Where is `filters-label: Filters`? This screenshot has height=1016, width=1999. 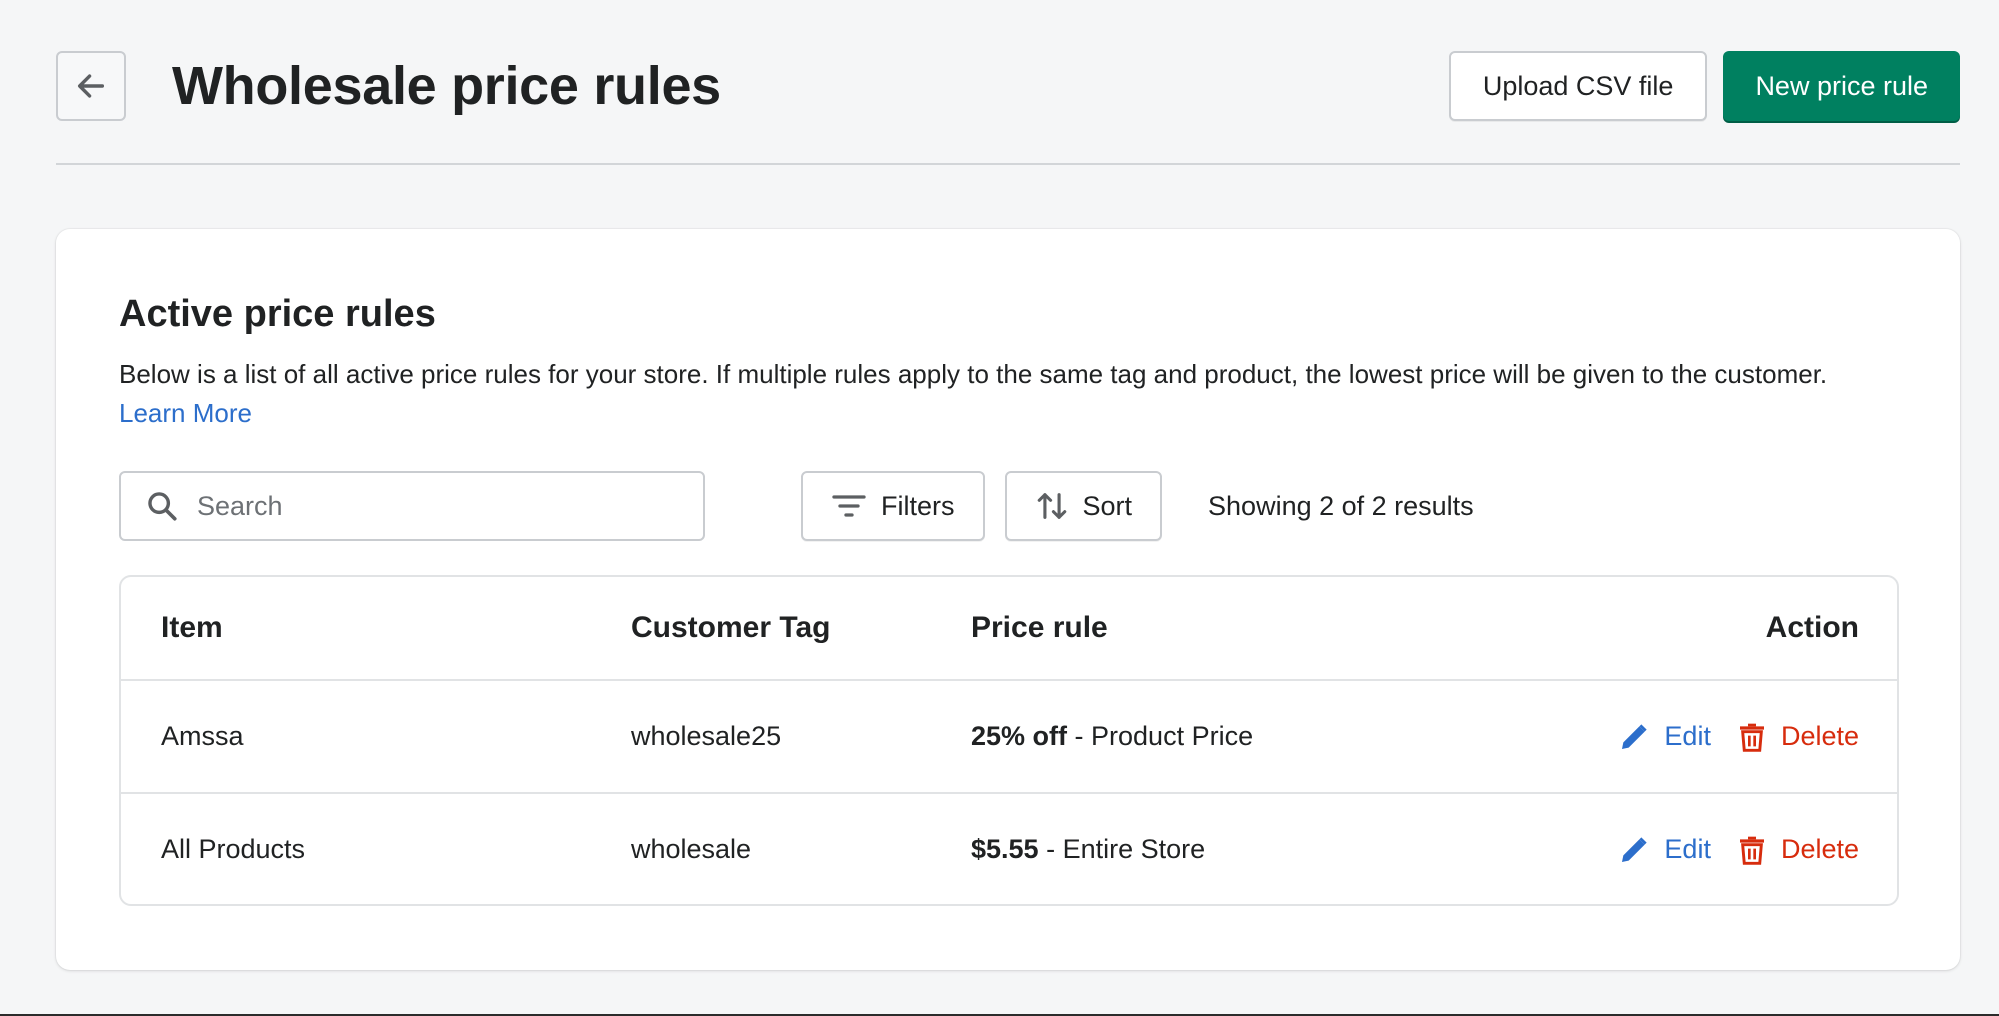 filters-label: Filters is located at coordinates (918, 505).